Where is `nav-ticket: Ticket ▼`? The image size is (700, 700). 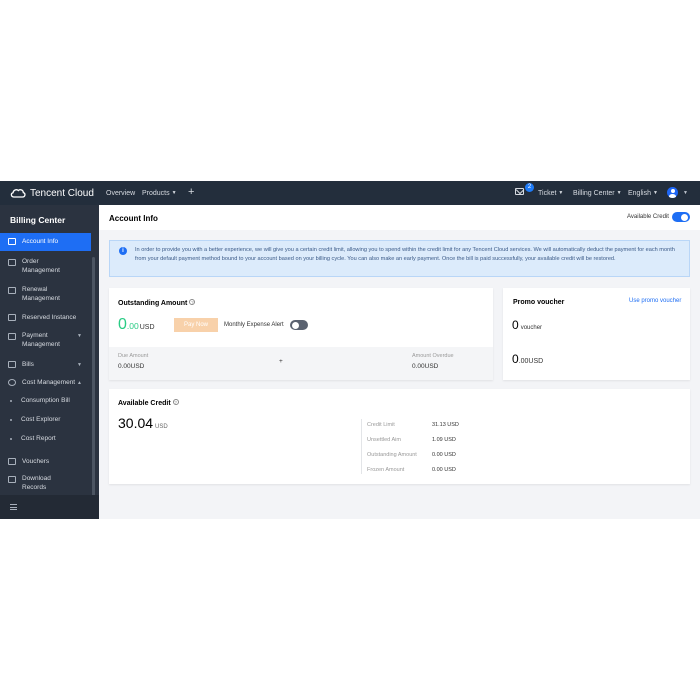
nav-ticket: Ticket ▼ is located at coordinates (550, 193).